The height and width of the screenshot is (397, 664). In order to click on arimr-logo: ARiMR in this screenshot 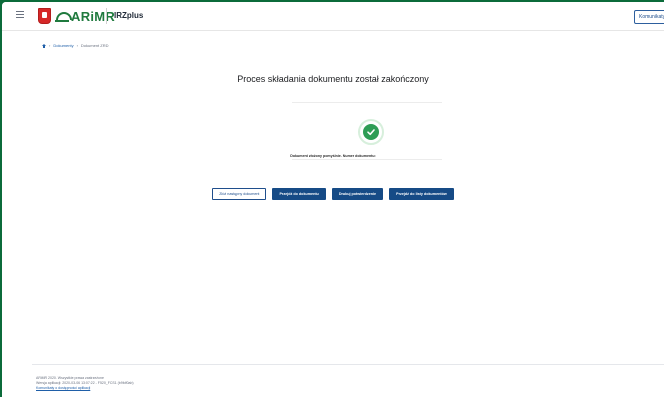, I will do `click(76, 16)`.